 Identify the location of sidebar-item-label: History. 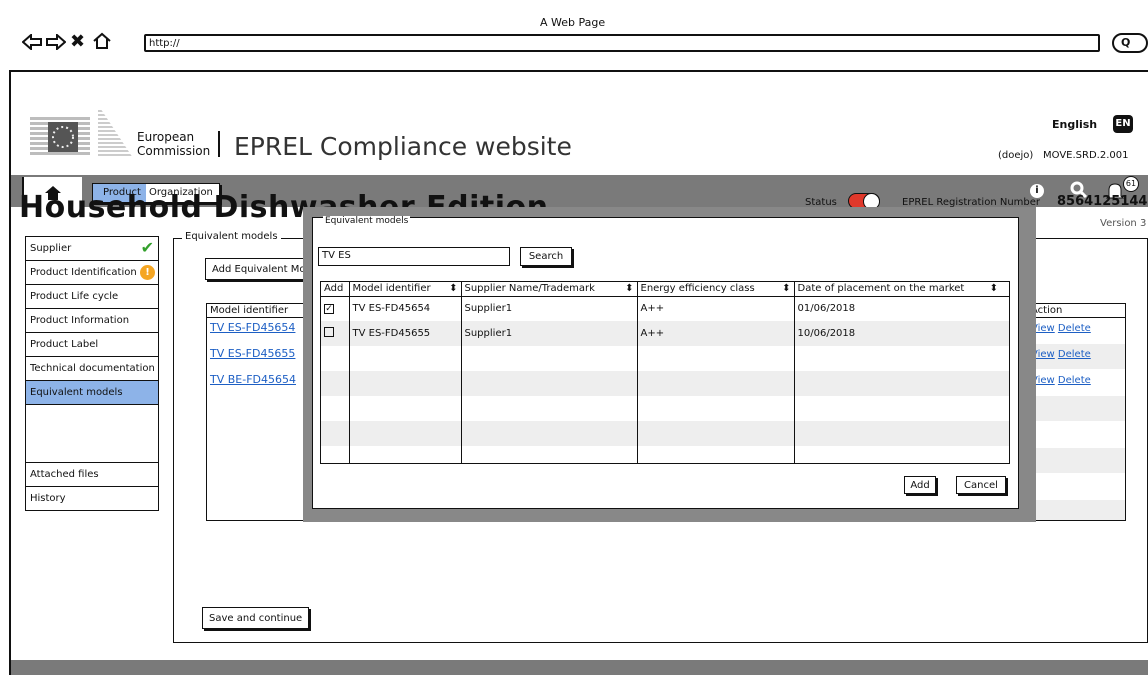
(48, 498).